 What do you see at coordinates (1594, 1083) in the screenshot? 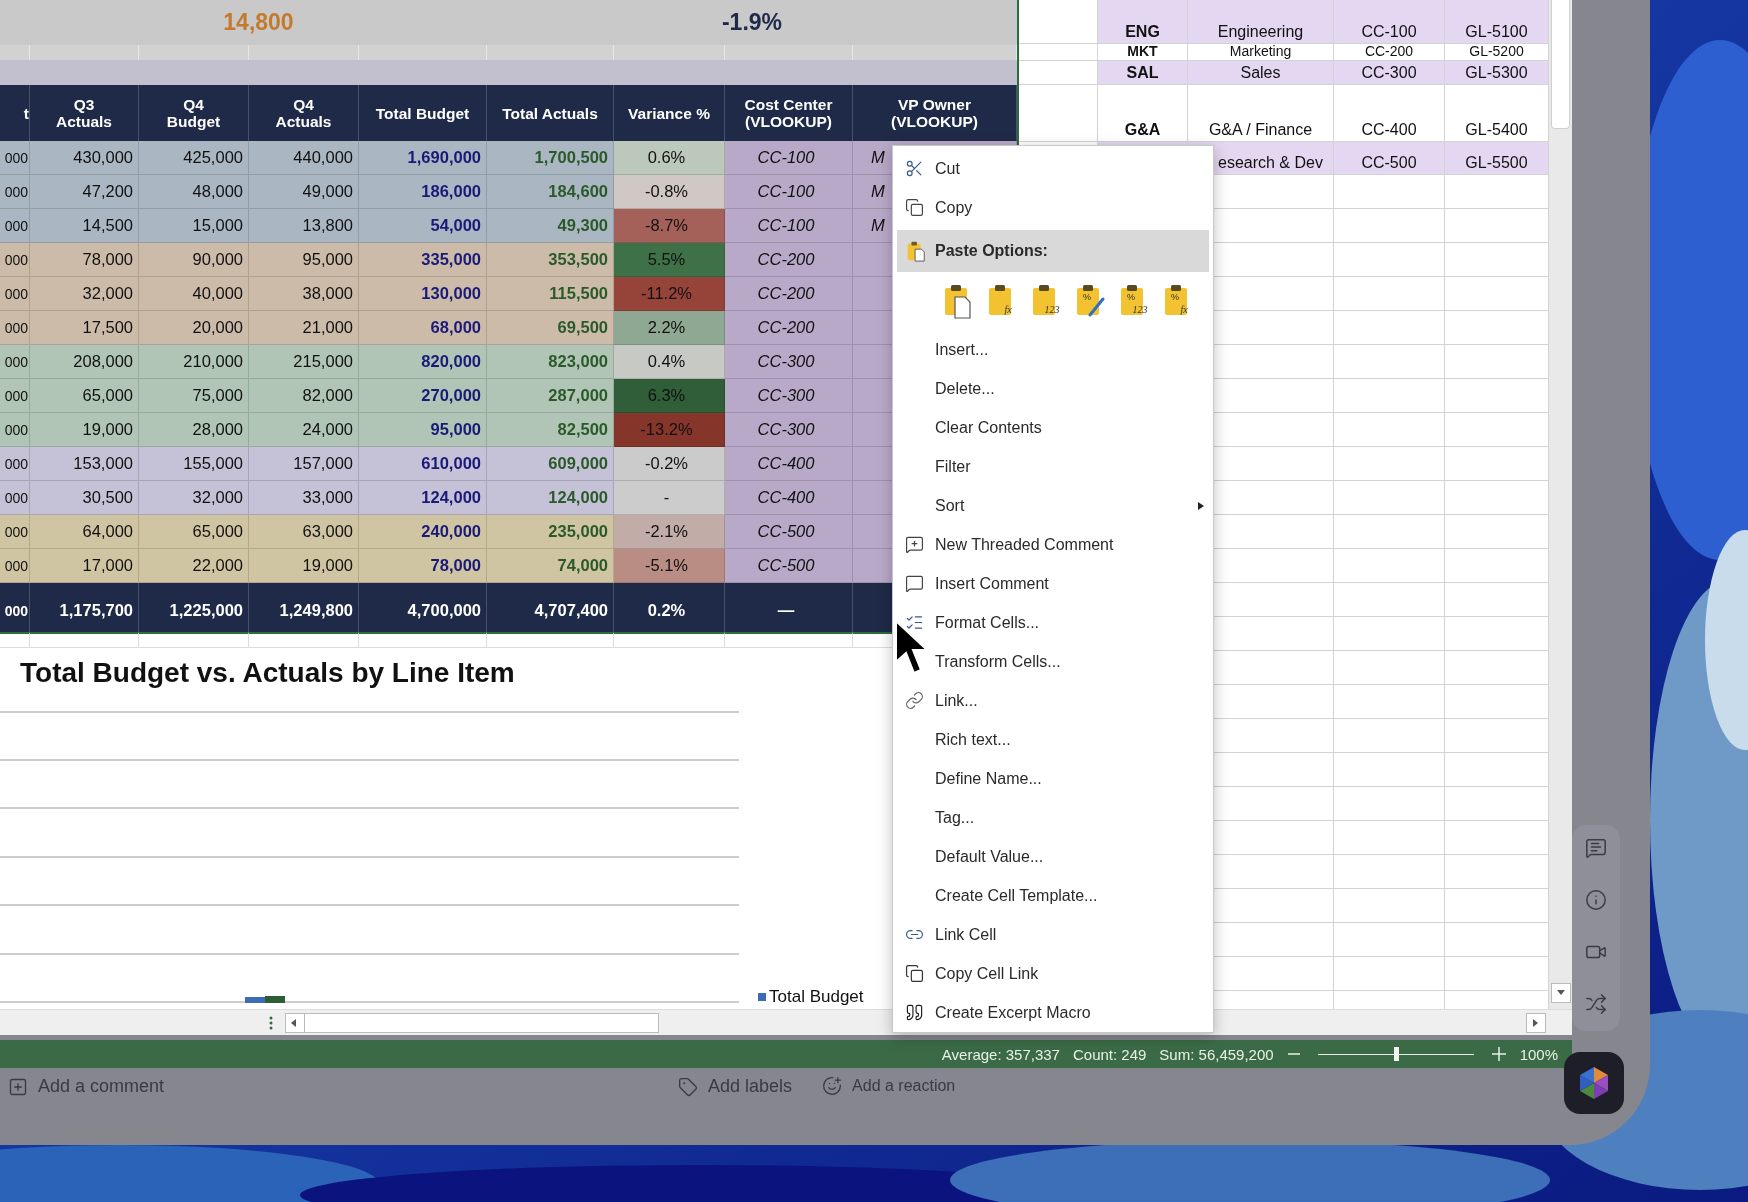
I see `app-button` at bounding box center [1594, 1083].